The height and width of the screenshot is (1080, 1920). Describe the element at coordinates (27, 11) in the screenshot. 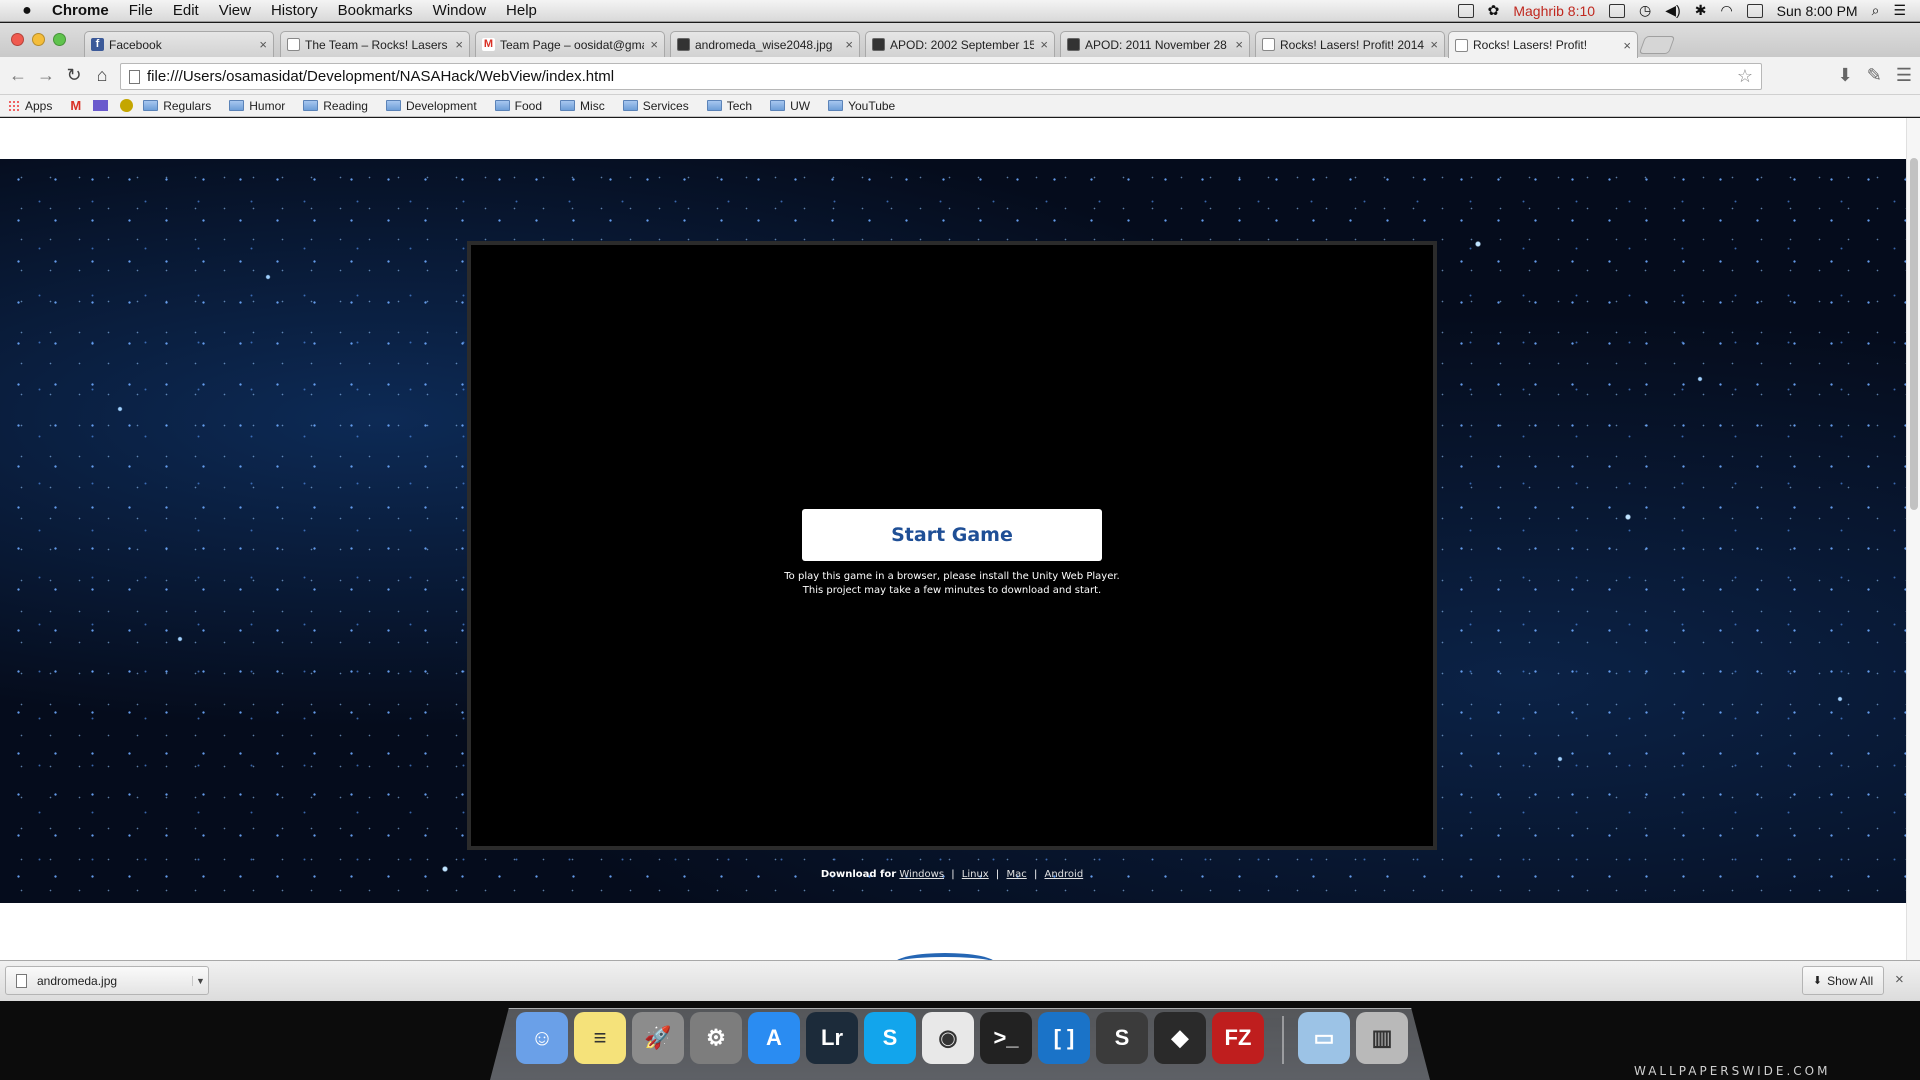

I see `apple-icon: ●` at that location.